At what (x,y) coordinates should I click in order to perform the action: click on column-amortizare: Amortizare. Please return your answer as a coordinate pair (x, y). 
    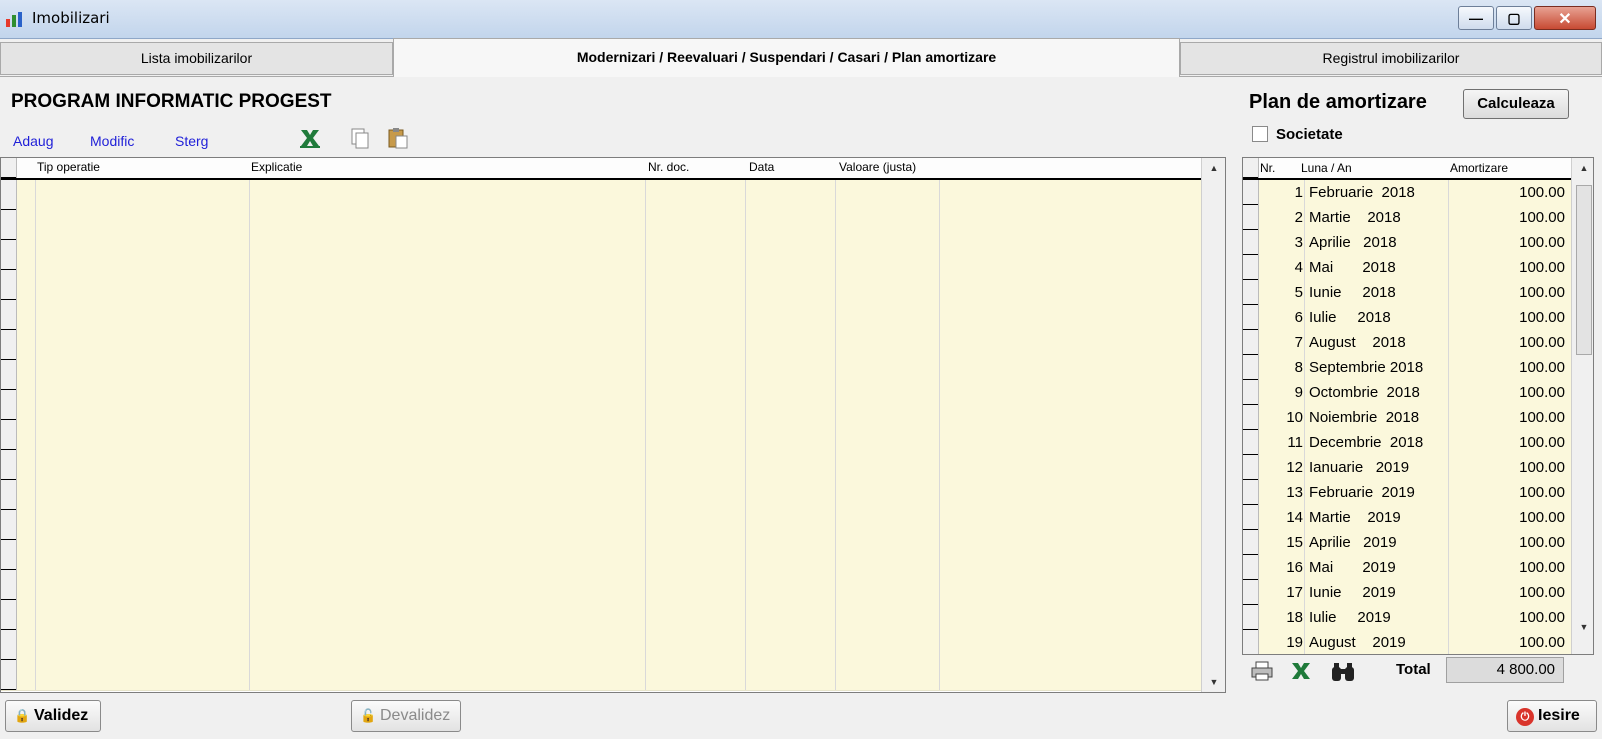
    Looking at the image, I should click on (1479, 168).